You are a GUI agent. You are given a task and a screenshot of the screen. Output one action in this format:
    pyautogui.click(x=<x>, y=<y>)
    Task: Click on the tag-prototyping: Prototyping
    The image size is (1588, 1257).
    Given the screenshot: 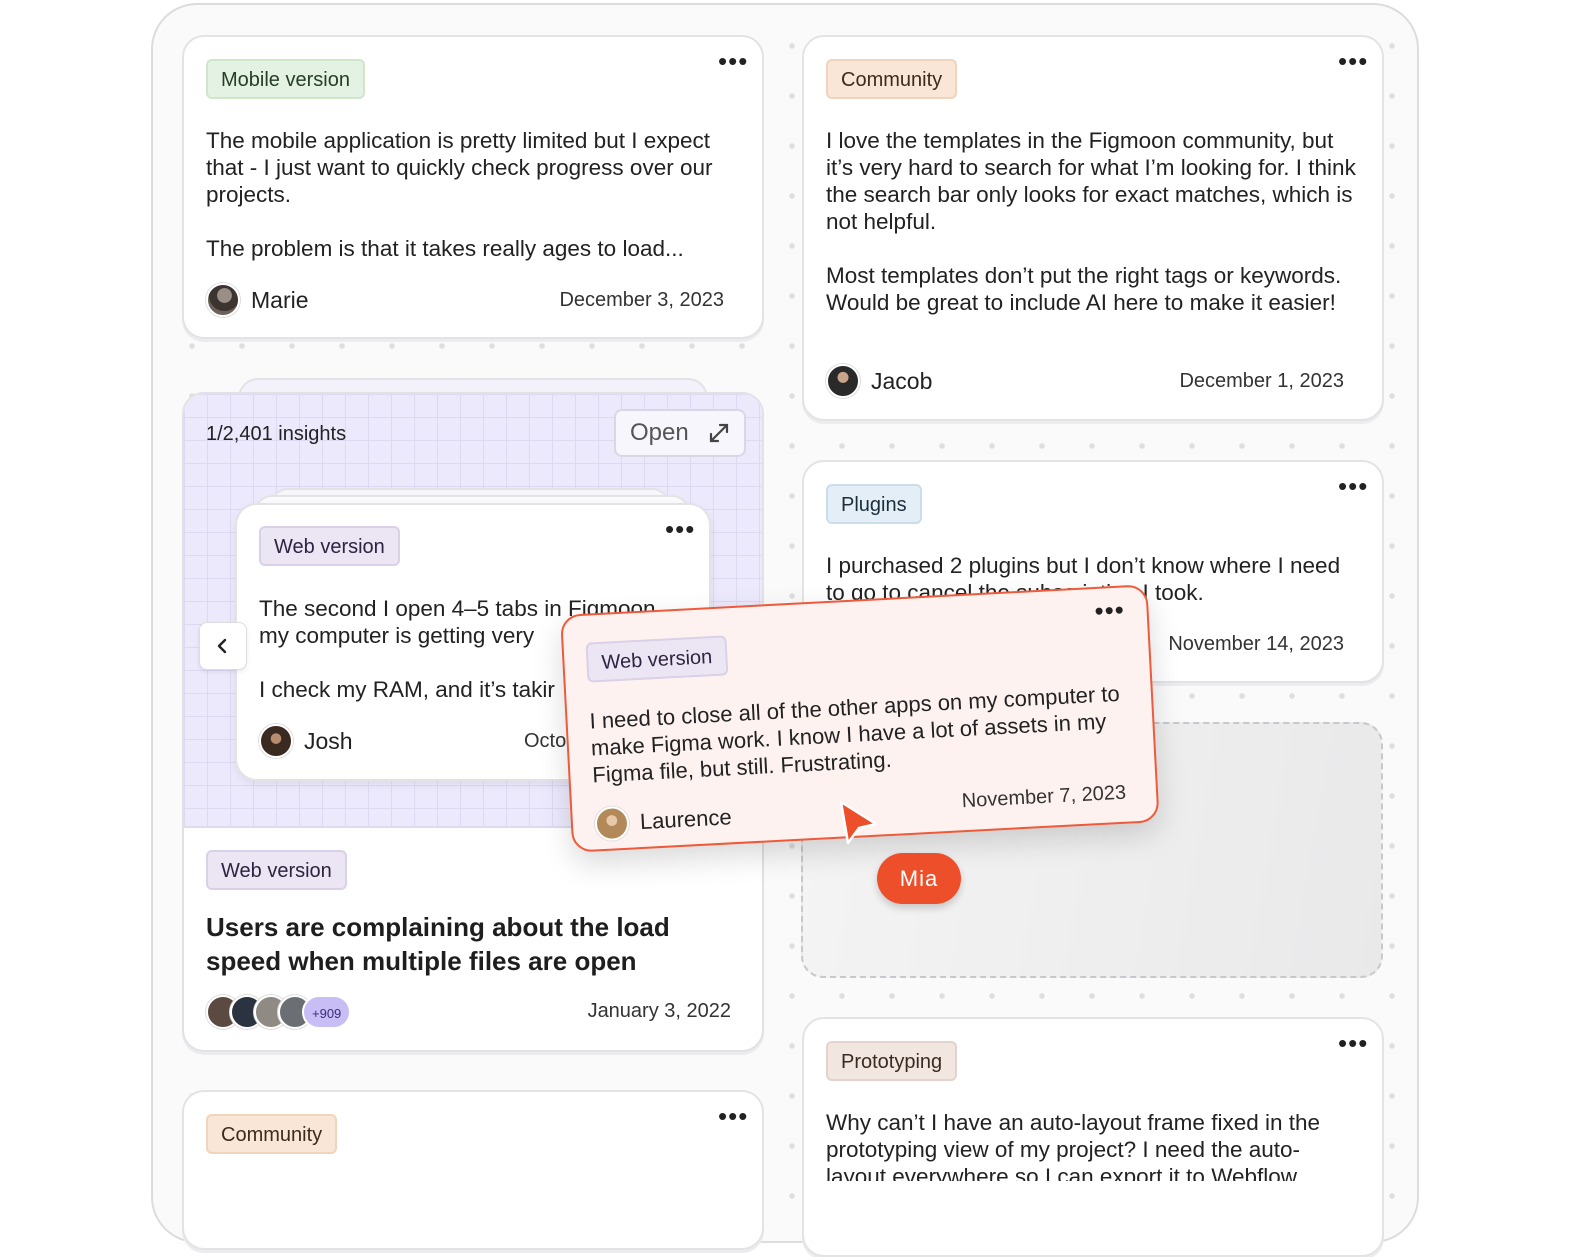 What is the action you would take?
    pyautogui.click(x=892, y=1061)
    